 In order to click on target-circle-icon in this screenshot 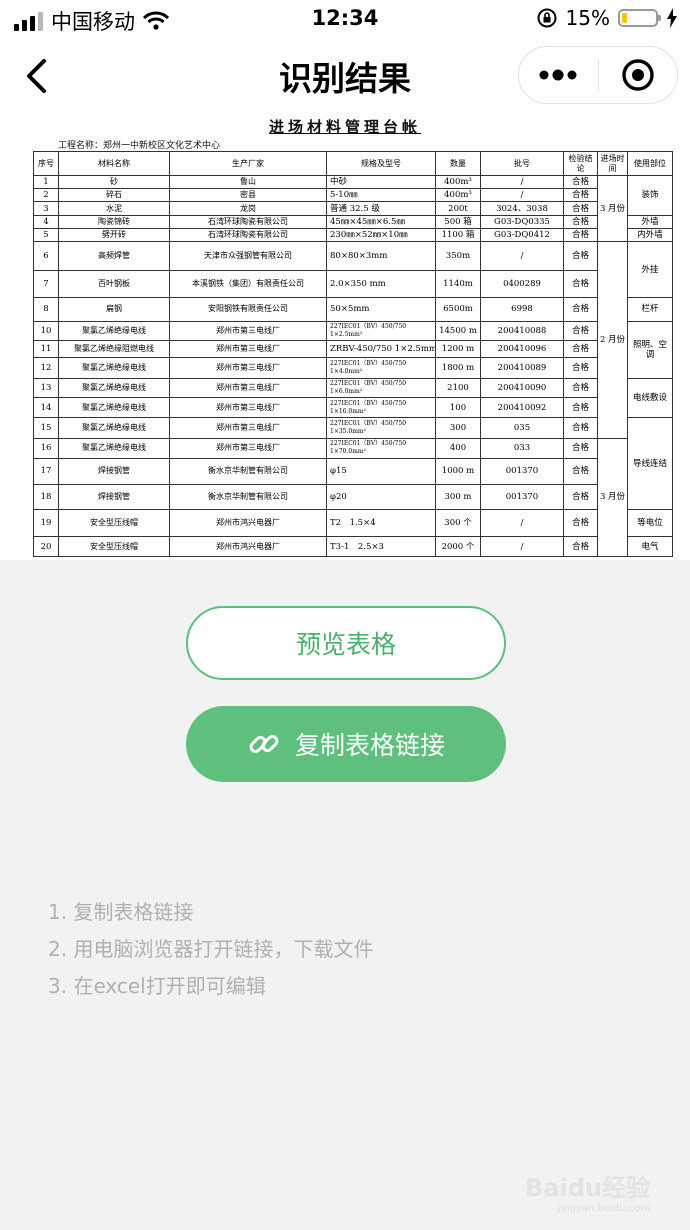, I will do `click(638, 75)`.